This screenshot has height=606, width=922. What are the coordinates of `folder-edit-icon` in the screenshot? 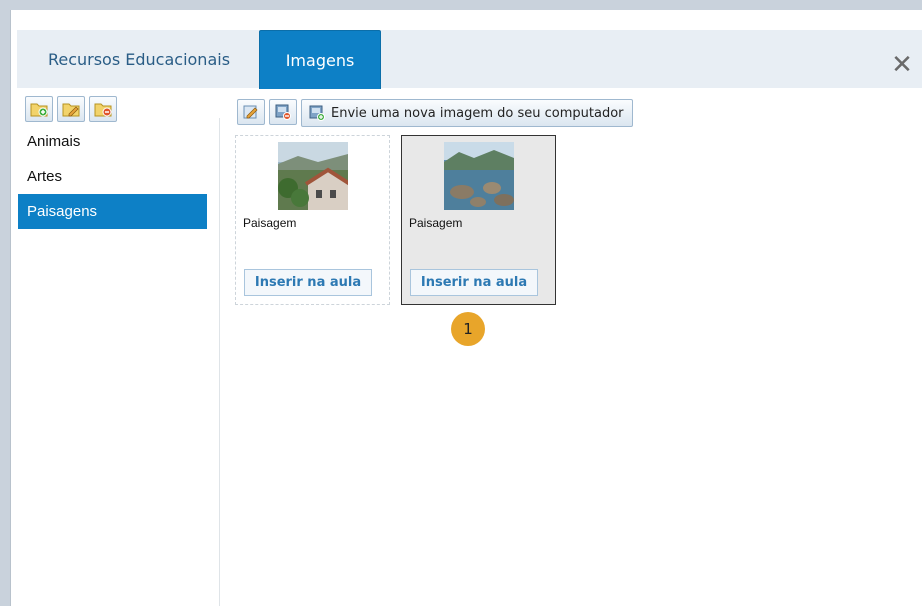 It's located at (71, 109).